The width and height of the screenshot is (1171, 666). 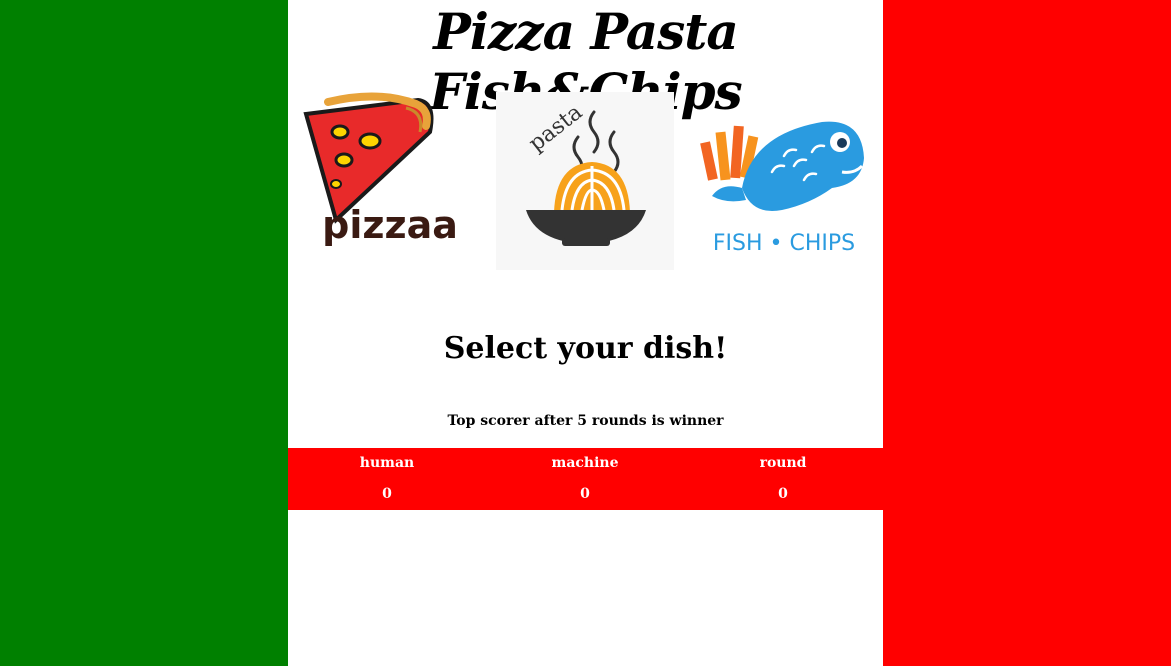 I want to click on pizza-label: pizzaa, so click(x=390, y=225).